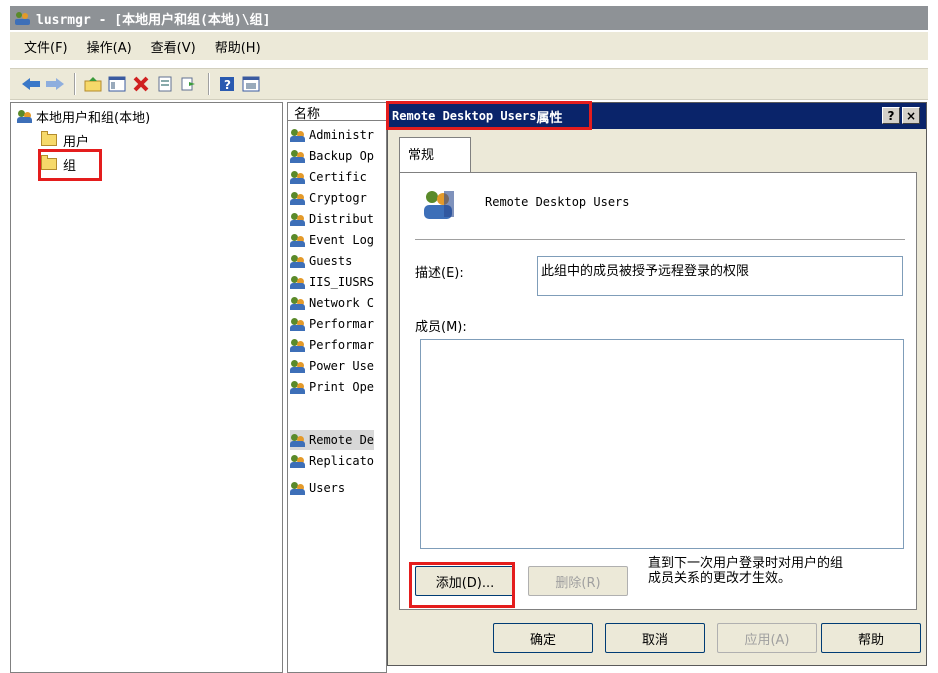  I want to click on help-button: 帮助, so click(871, 638).